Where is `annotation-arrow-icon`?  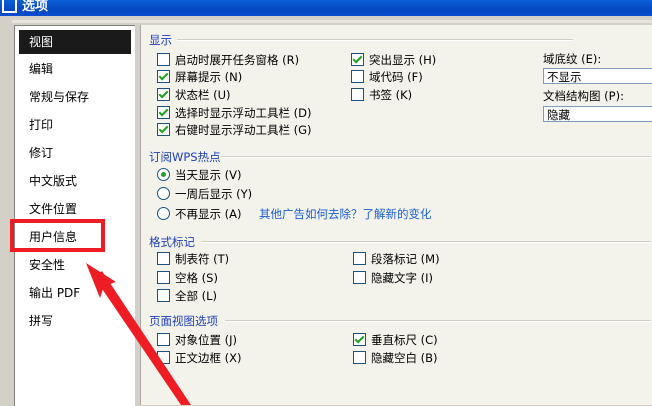
annotation-arrow-icon is located at coordinates (138, 334).